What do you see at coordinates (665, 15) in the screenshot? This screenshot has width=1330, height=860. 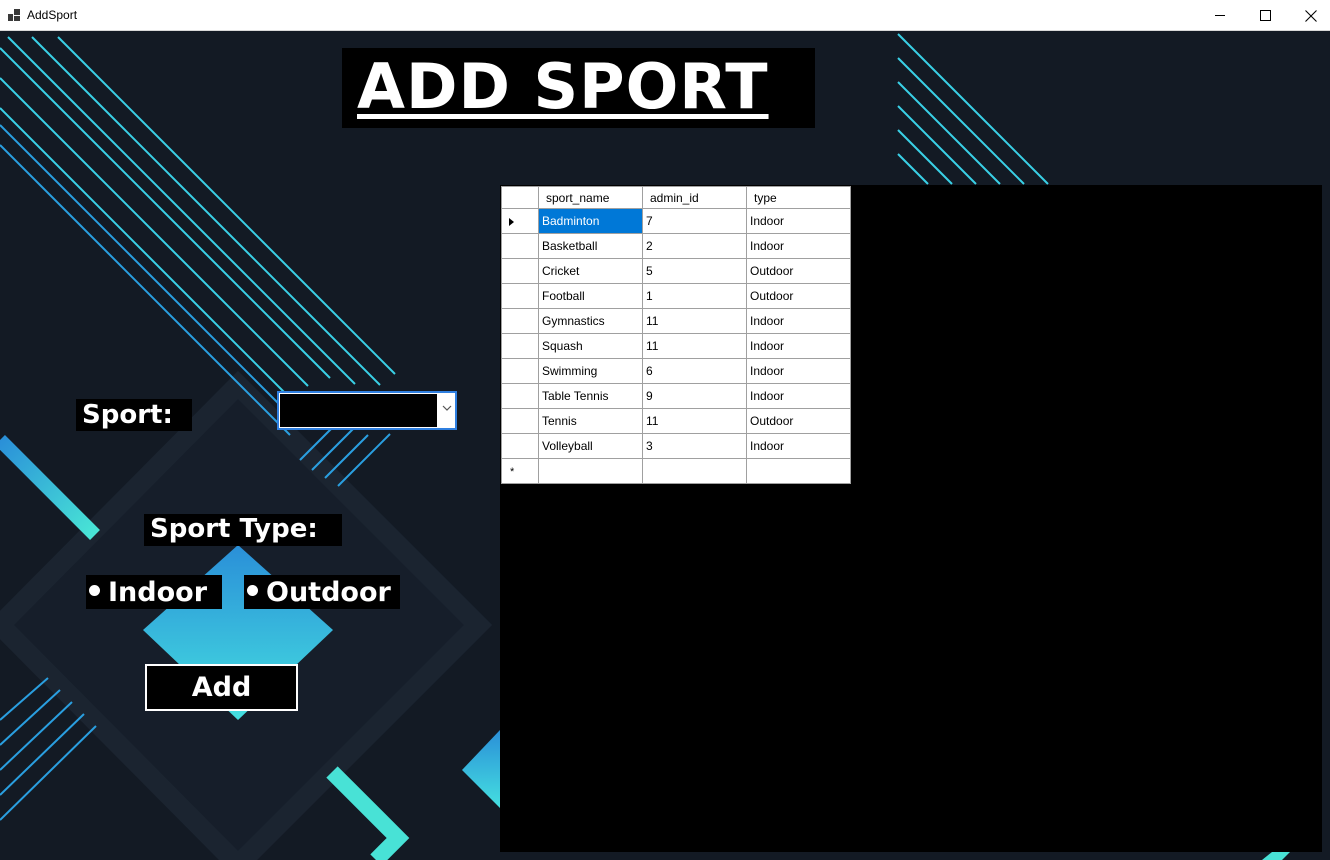 I see `title-bar: AddSport` at bounding box center [665, 15].